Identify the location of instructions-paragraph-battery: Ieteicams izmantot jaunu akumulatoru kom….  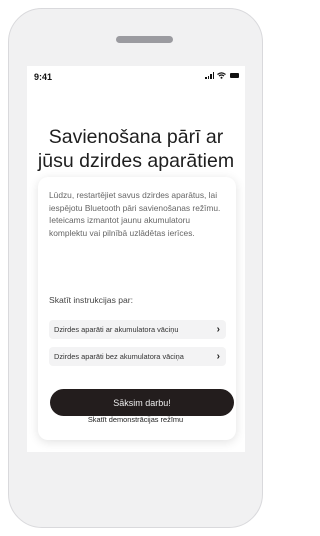
(122, 227).